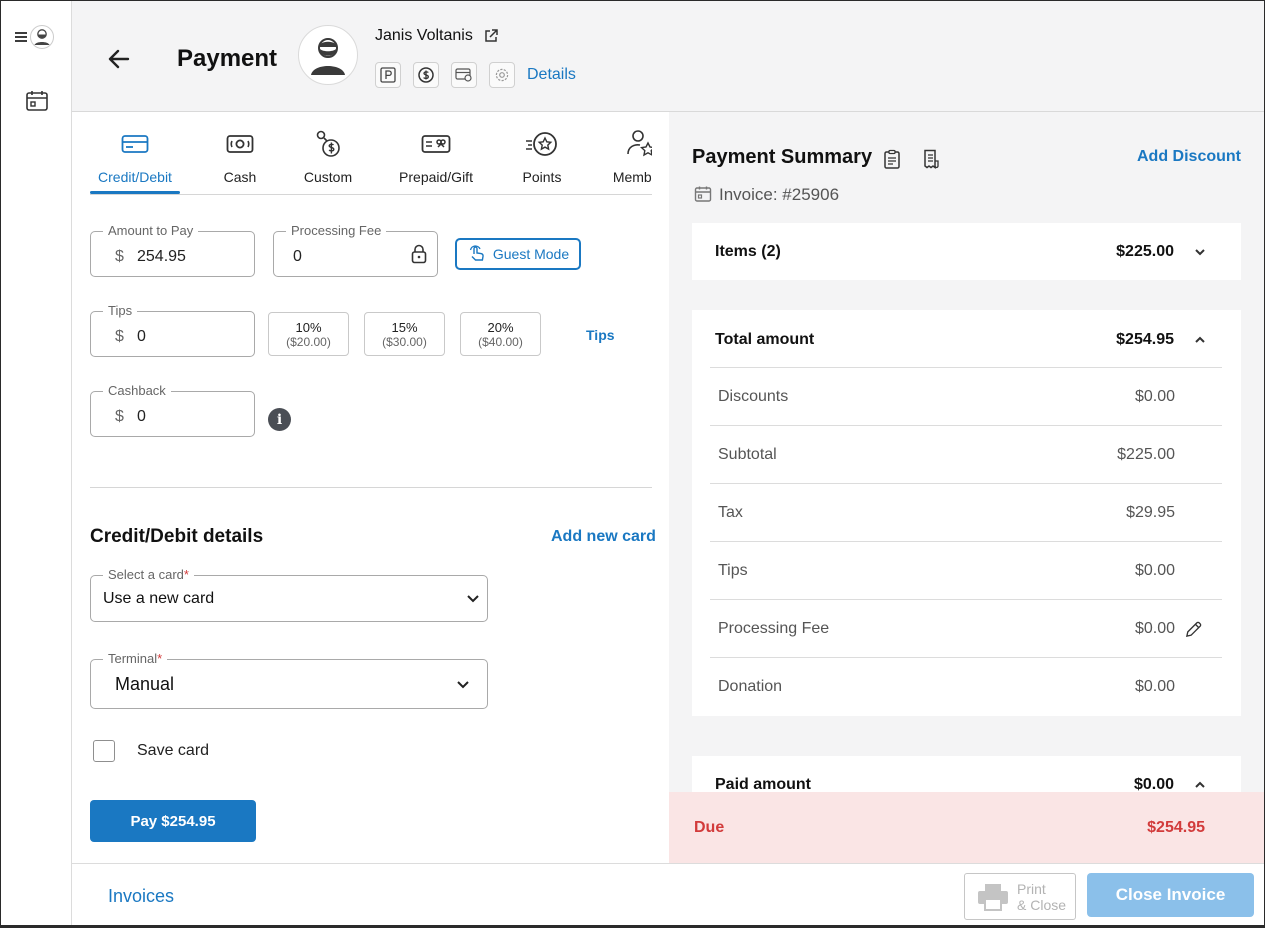 Image resolution: width=1265 pixels, height=928 pixels. Describe the element at coordinates (419, 254) in the screenshot. I see `lock-icon` at that location.